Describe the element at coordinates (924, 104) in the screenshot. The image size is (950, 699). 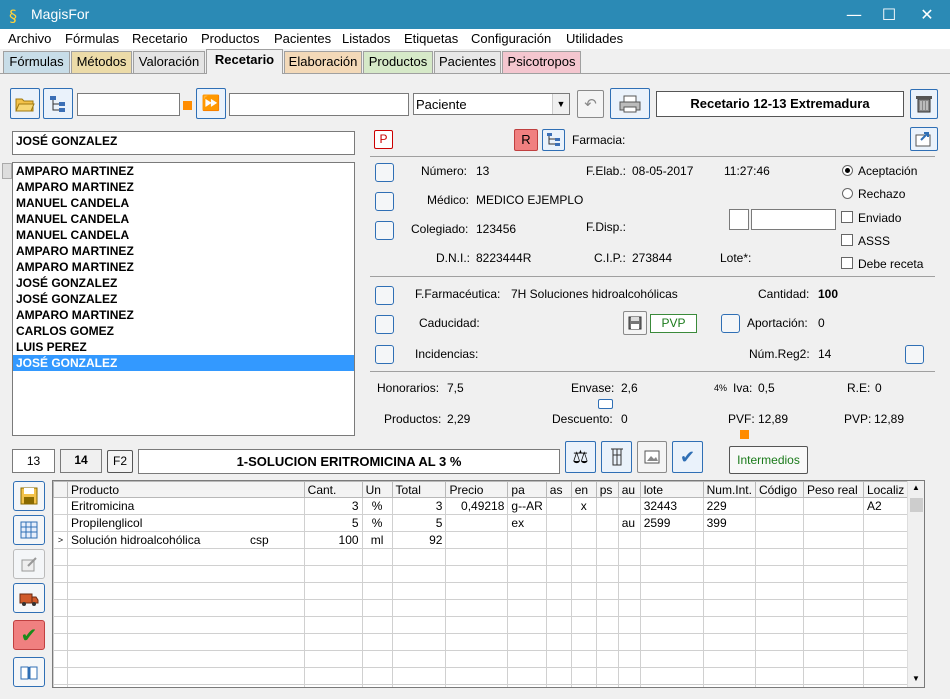
I see `delete-button` at that location.